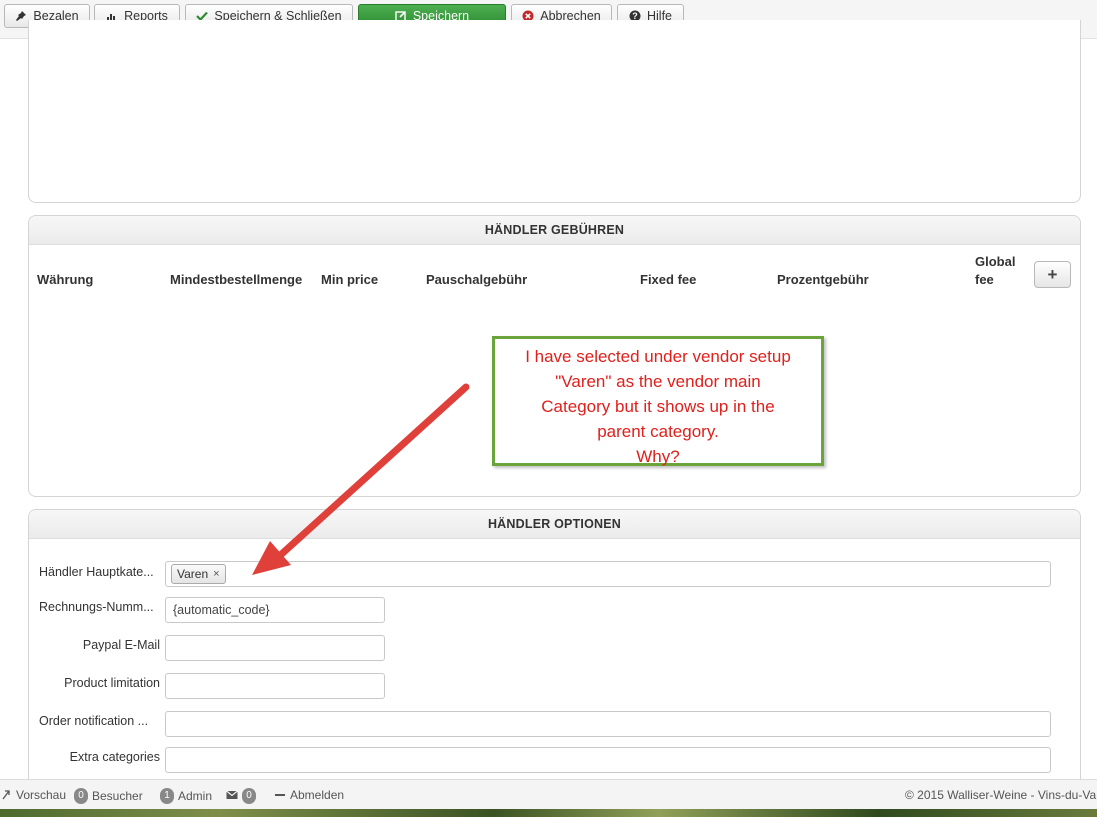  What do you see at coordinates (658, 456) in the screenshot?
I see `annotation-line-5: Why?` at bounding box center [658, 456].